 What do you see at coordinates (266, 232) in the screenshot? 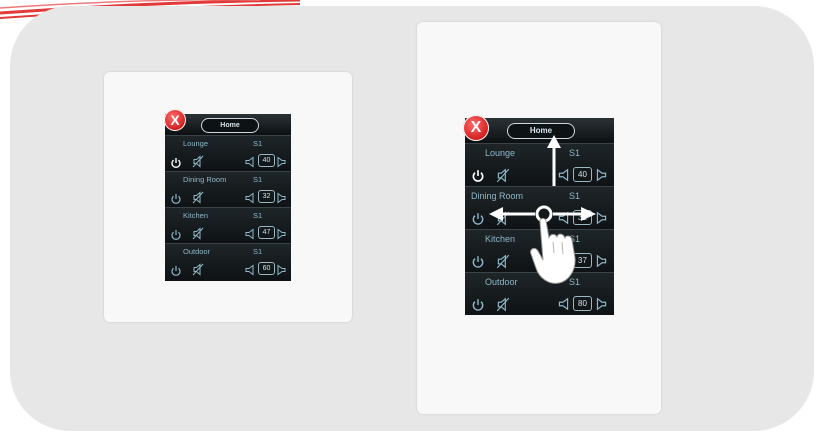
I see `volume-level: 47` at bounding box center [266, 232].